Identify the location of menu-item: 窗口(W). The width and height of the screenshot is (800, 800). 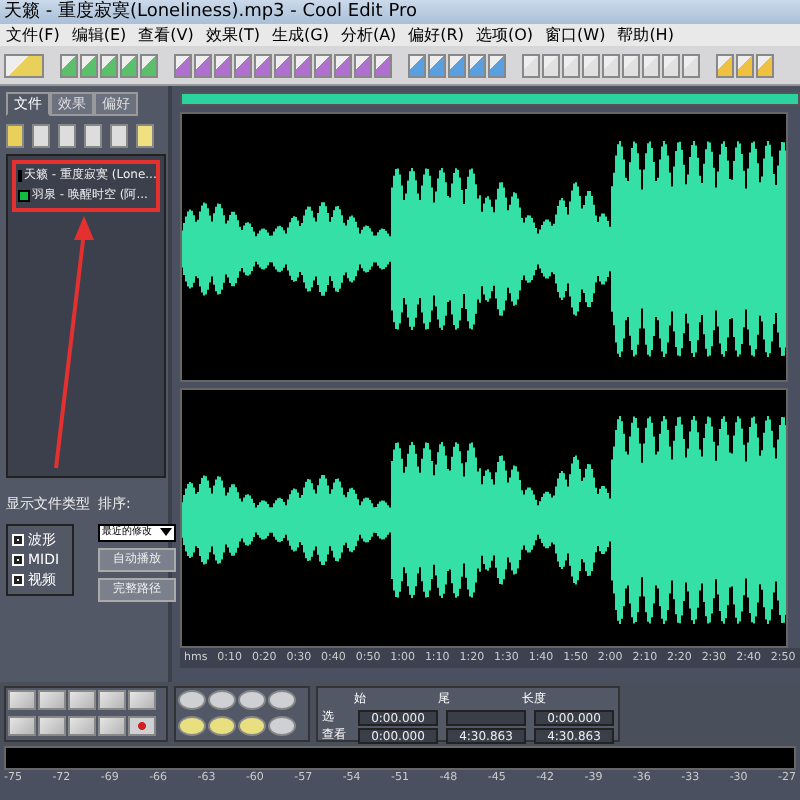
(575, 35).